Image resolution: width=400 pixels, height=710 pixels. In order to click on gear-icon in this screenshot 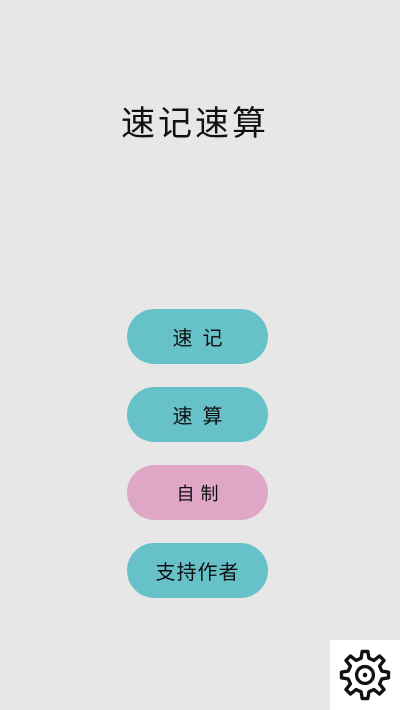, I will do `click(365, 675)`.